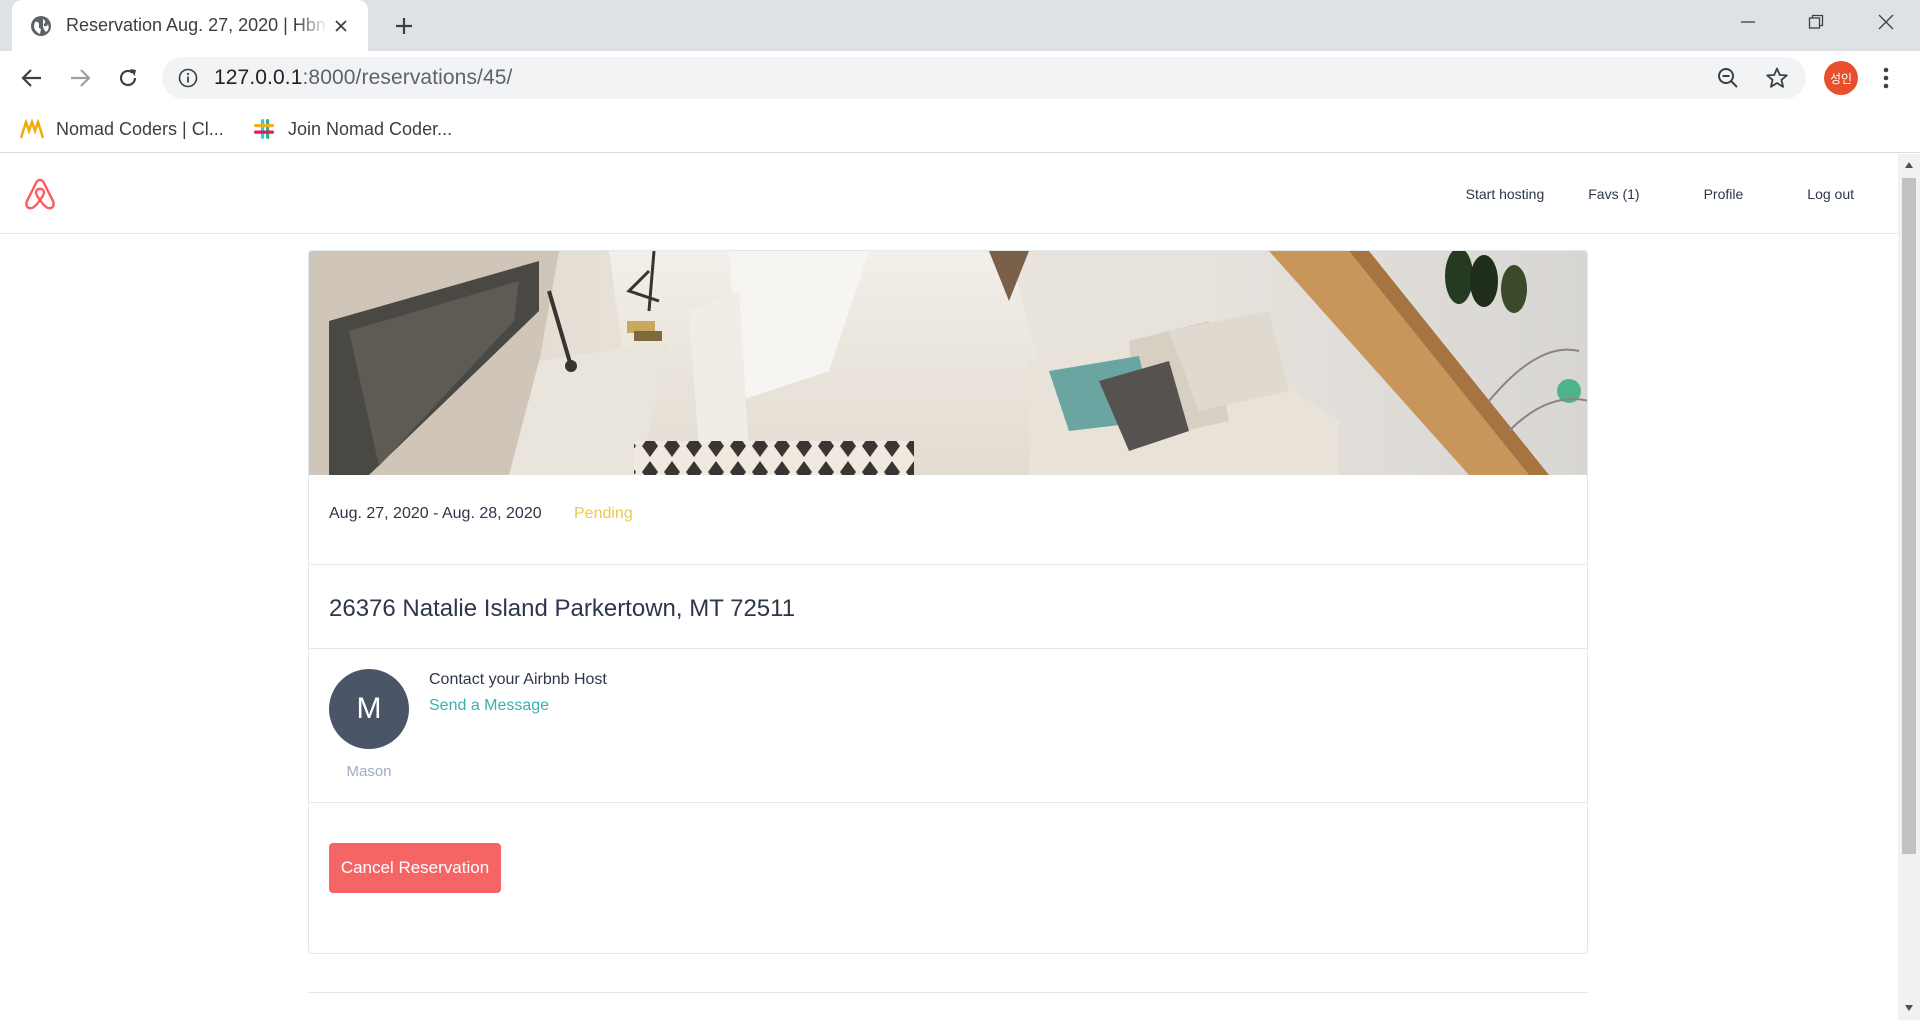 The height and width of the screenshot is (1020, 1920). I want to click on browser-tab: Reservation Aug. 27, 2020 | Hbnb, so click(190, 25).